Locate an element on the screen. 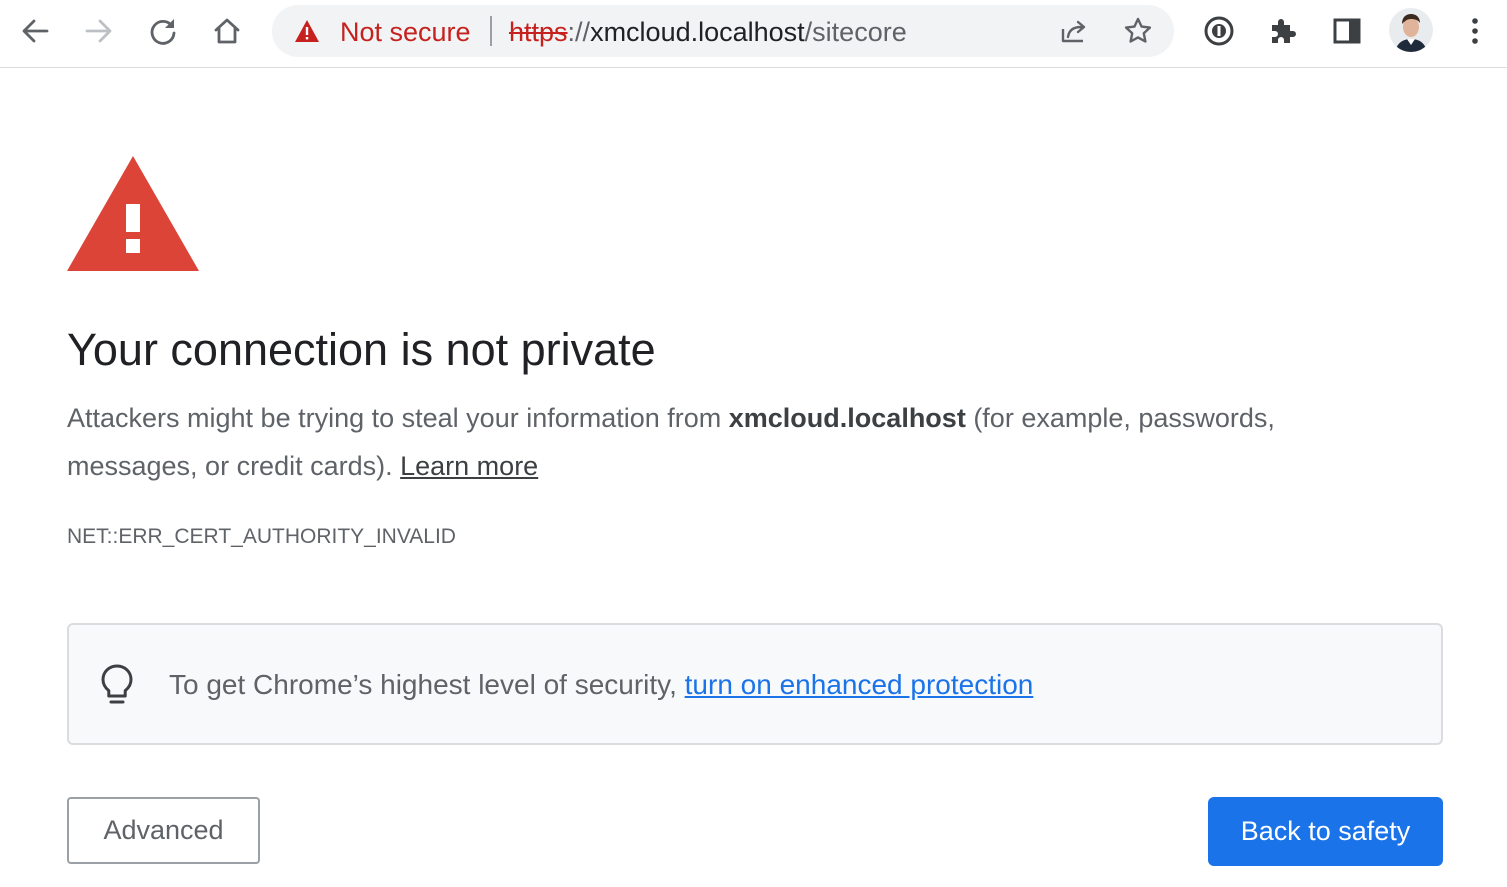  kebab-menu-icon is located at coordinates (1475, 31).